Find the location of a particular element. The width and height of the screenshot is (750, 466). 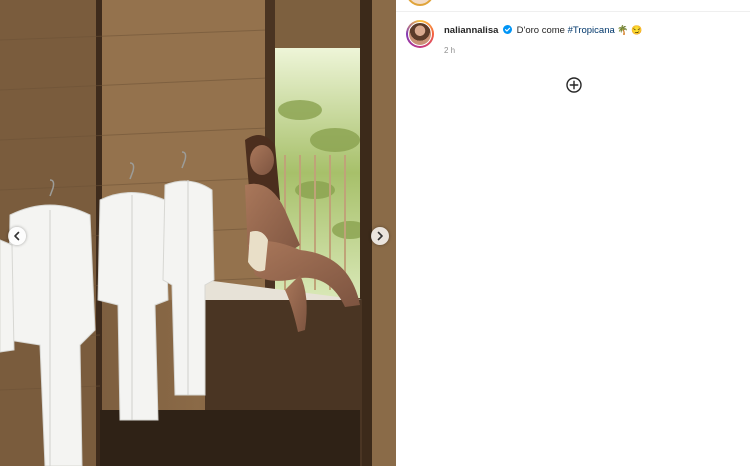

hashtag-link: #Tropicana is located at coordinates (591, 30).